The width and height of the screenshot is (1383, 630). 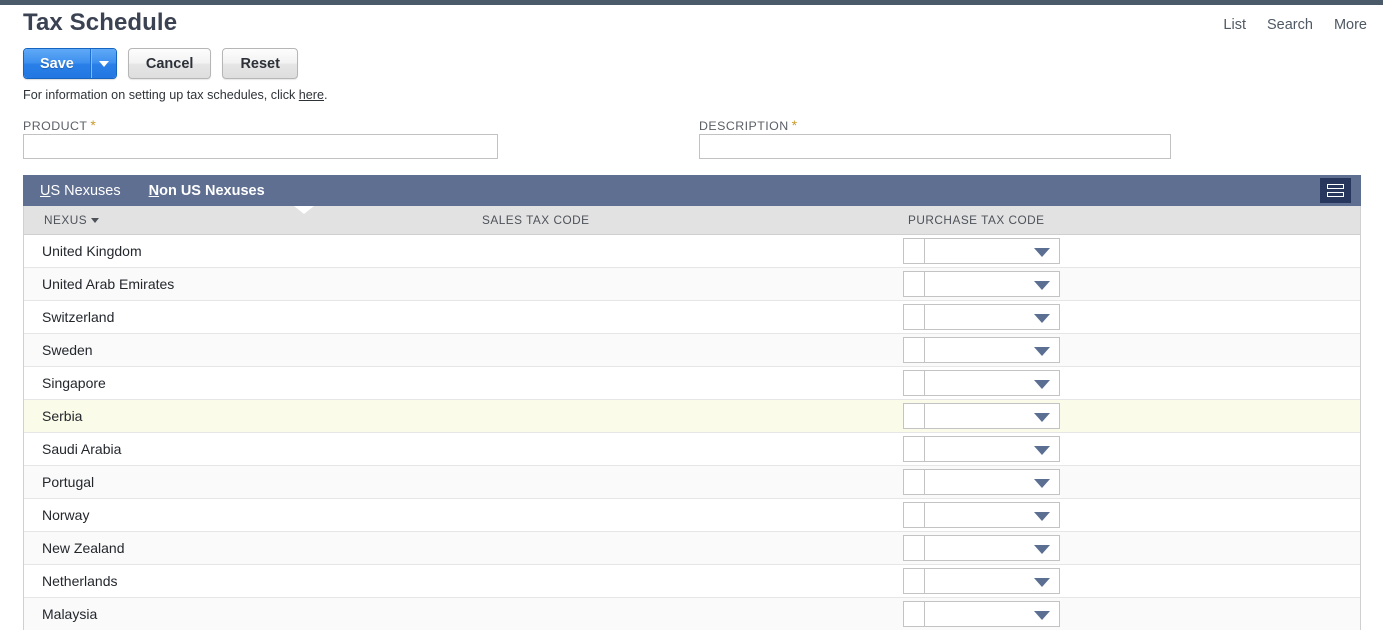 What do you see at coordinates (100, 22) in the screenshot?
I see `page-title: Tax Schedule` at bounding box center [100, 22].